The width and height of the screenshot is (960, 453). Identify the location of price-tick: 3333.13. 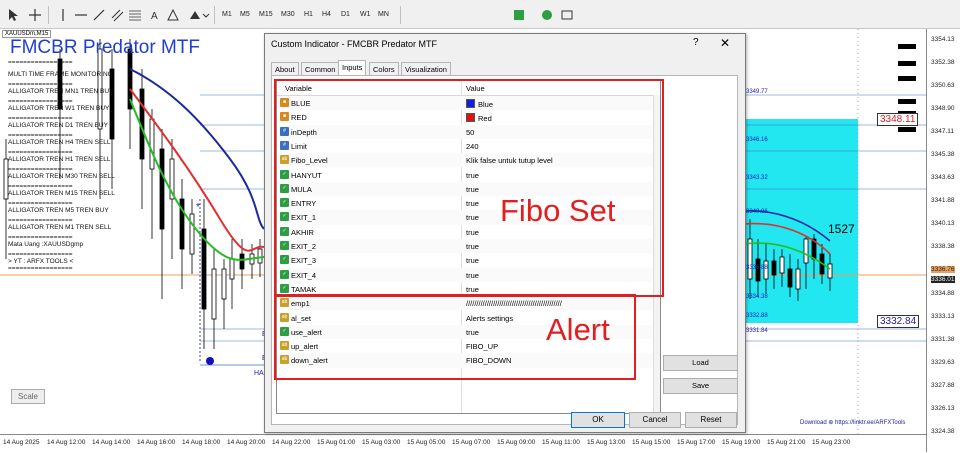
(943, 316).